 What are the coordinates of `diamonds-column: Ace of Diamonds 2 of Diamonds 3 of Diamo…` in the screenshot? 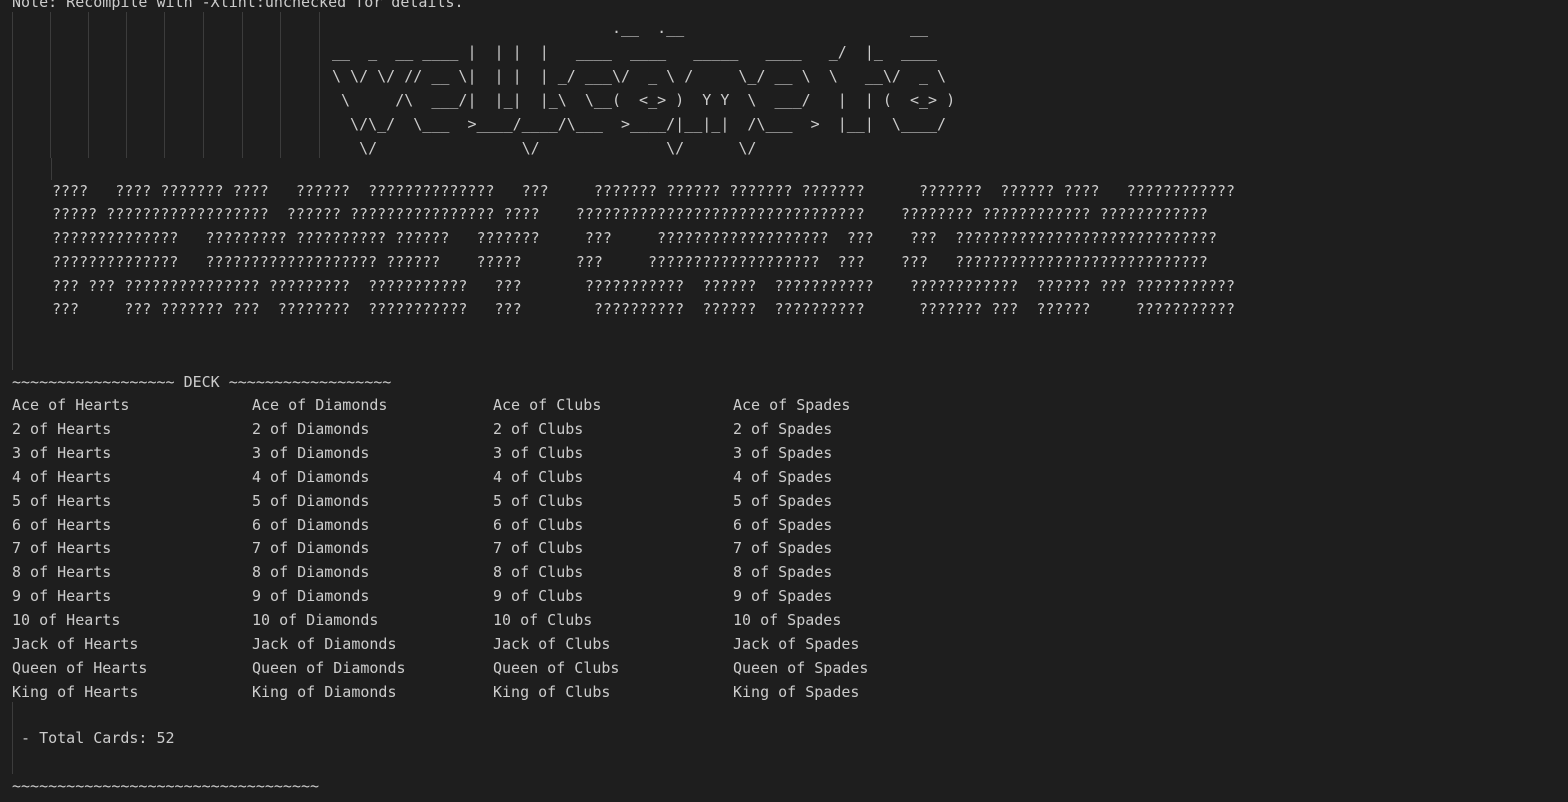 It's located at (329, 549).